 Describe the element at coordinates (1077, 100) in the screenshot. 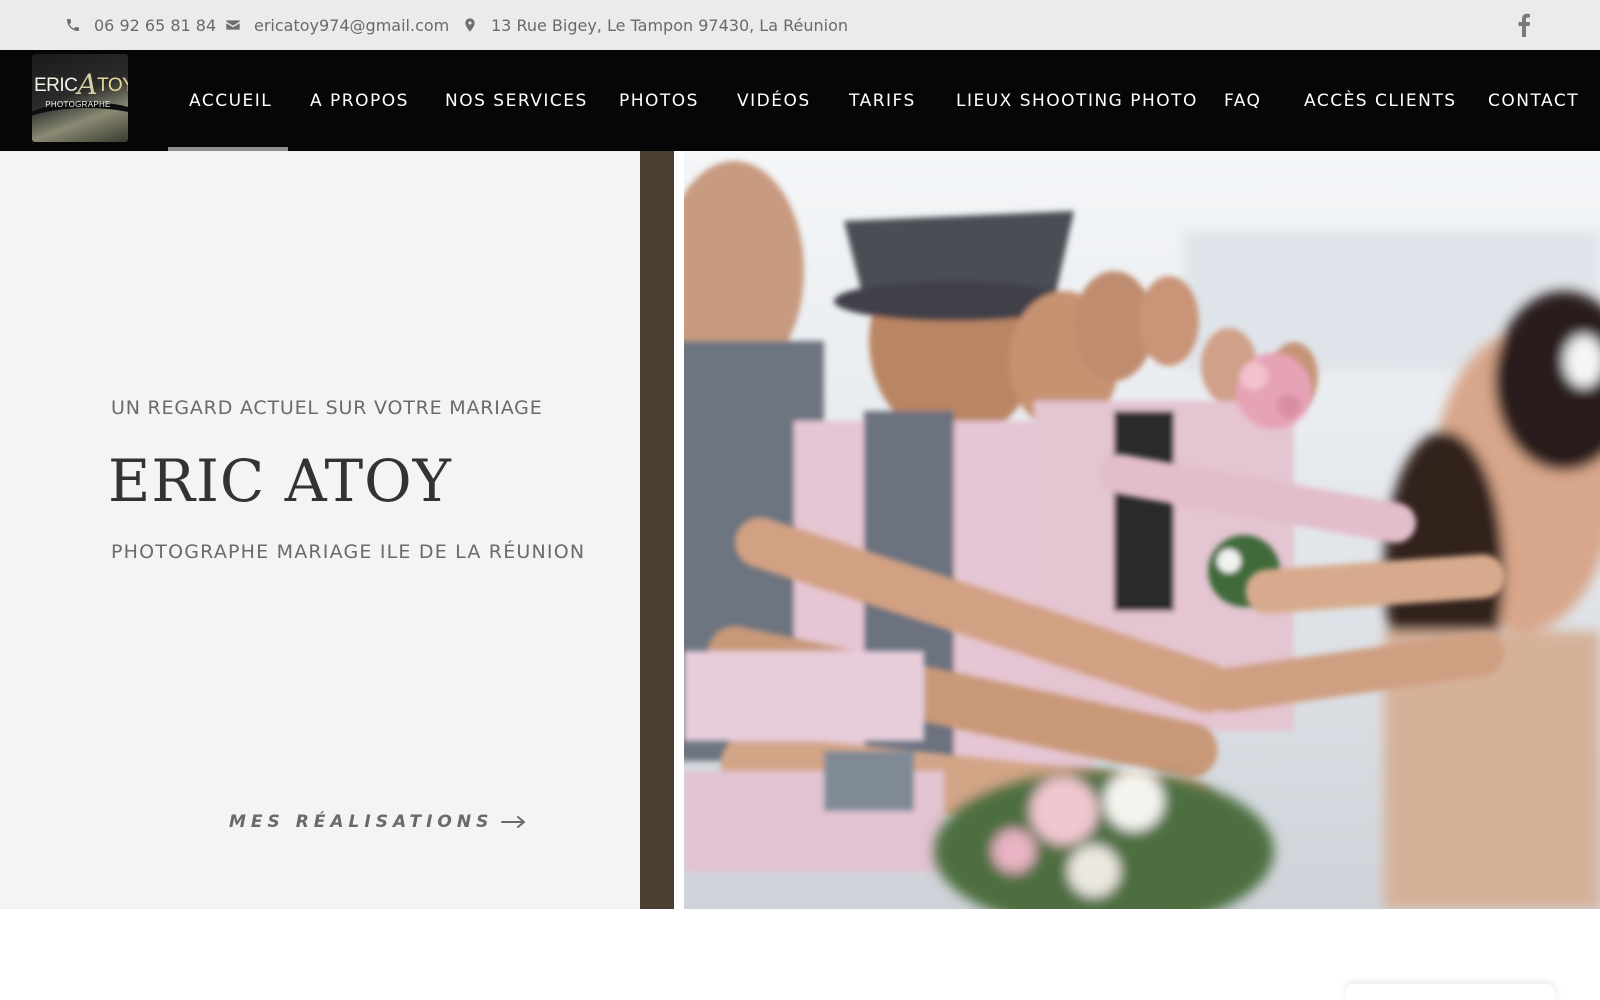

I see `nav-item-lieux-shooting-photo: LIEUX SHOOTING PHOTO` at that location.